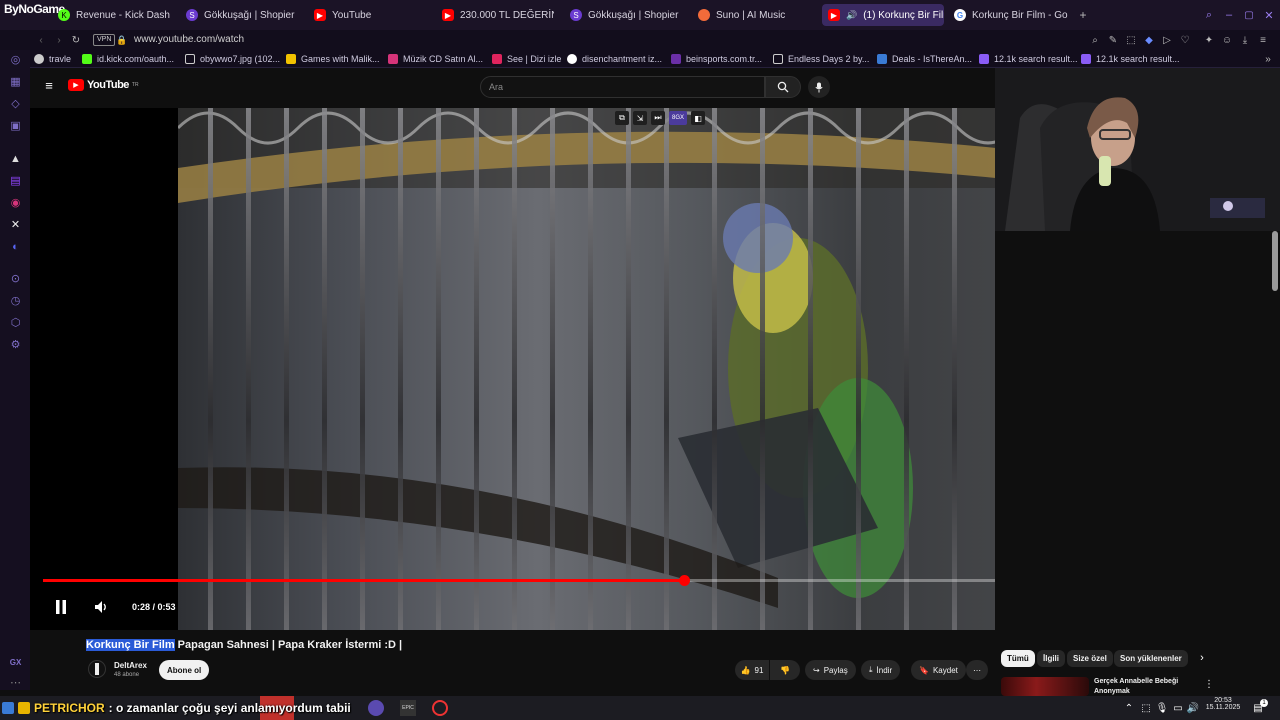  Describe the element at coordinates (97, 669) in the screenshot. I see `channel-avatar` at that location.